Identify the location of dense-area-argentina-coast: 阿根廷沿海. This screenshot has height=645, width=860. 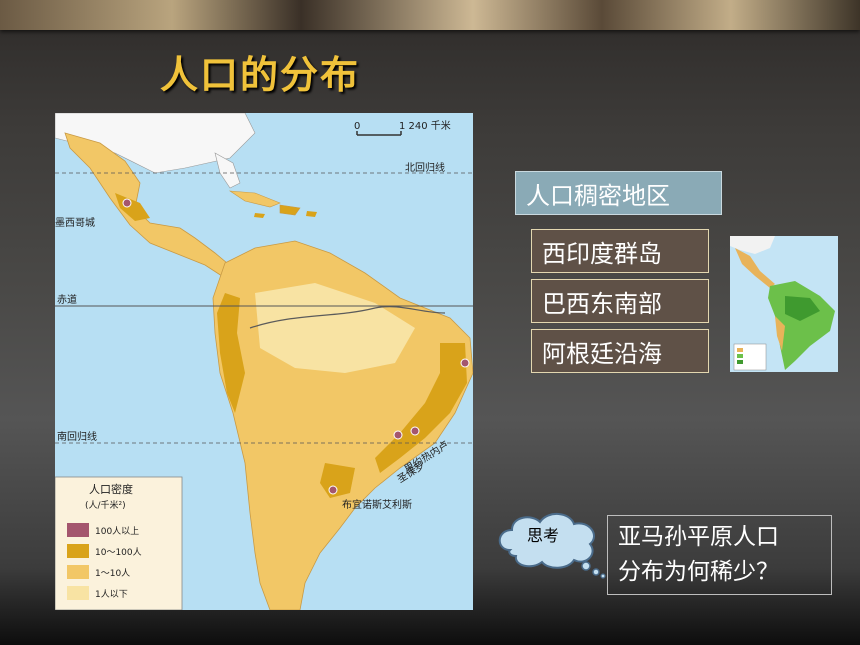
(620, 351).